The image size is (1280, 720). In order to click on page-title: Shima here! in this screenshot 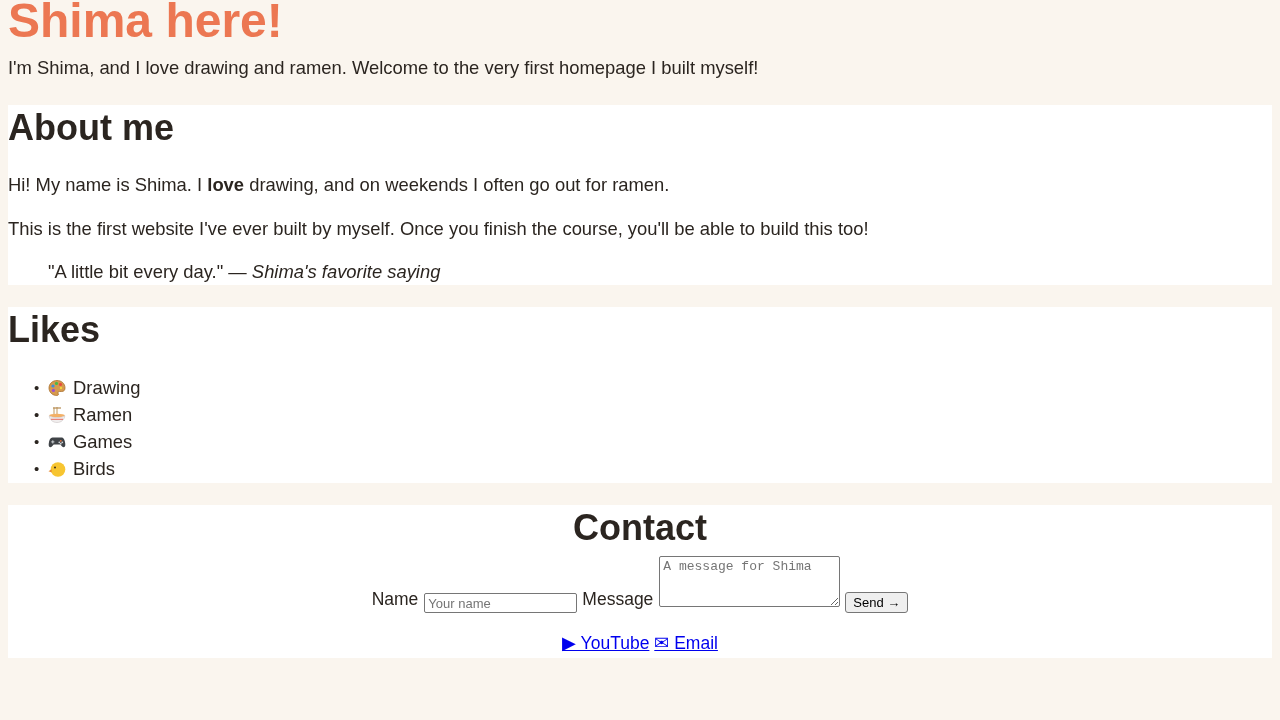, I will do `click(146, 21)`.